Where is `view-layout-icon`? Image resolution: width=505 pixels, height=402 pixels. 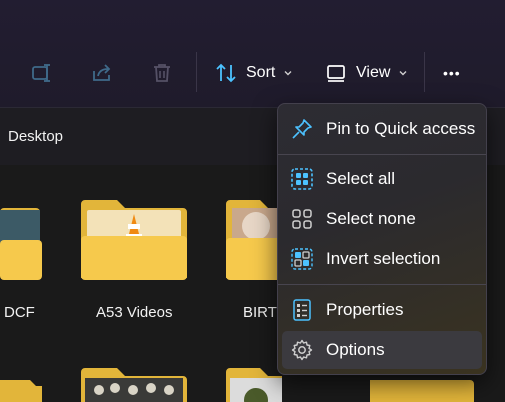
view-layout-icon is located at coordinates (336, 73).